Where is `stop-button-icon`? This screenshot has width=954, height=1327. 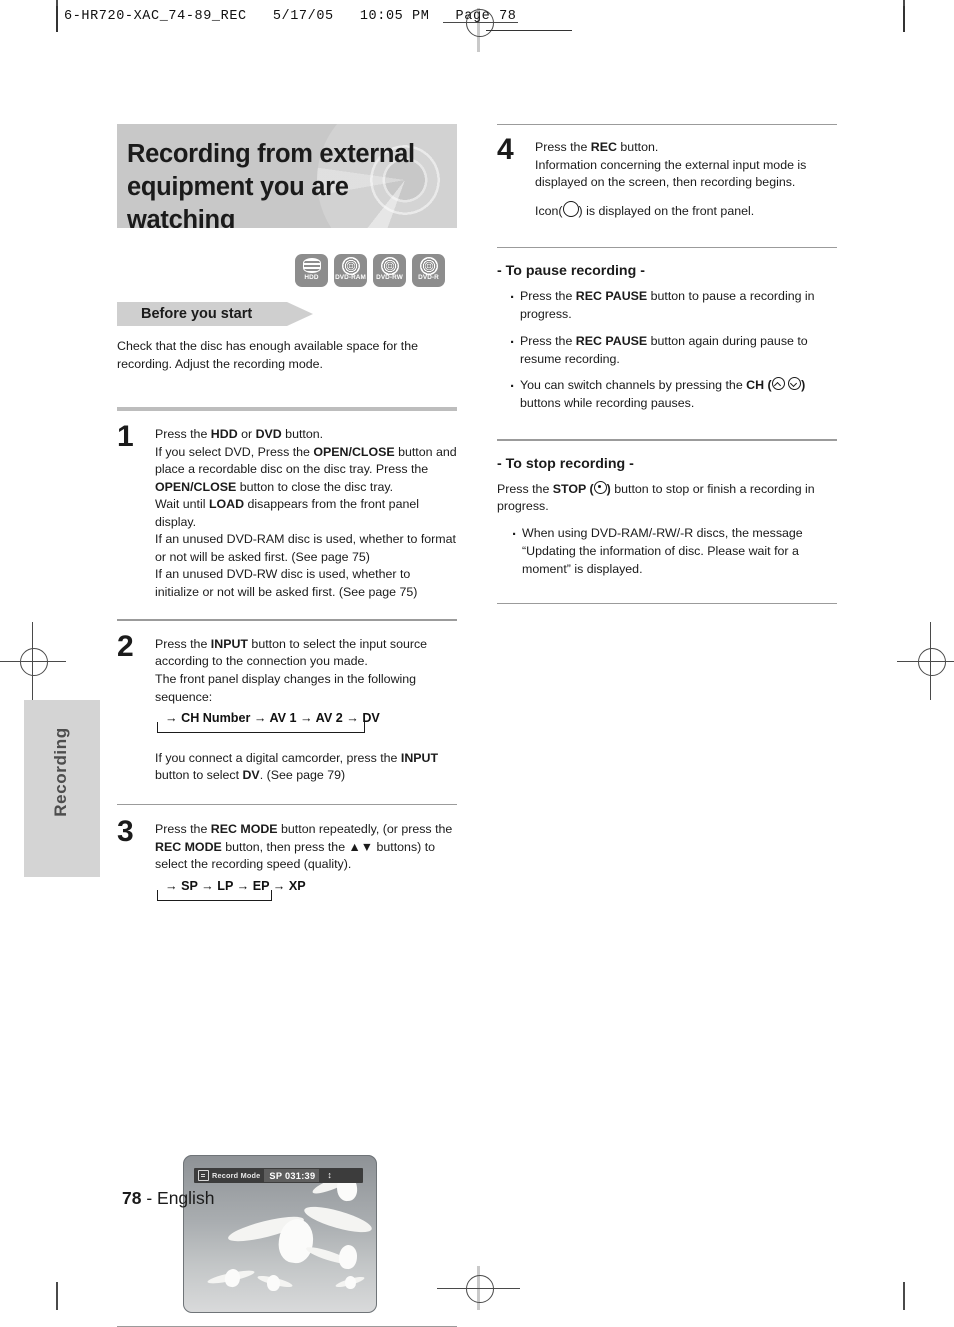 stop-button-icon is located at coordinates (600, 487).